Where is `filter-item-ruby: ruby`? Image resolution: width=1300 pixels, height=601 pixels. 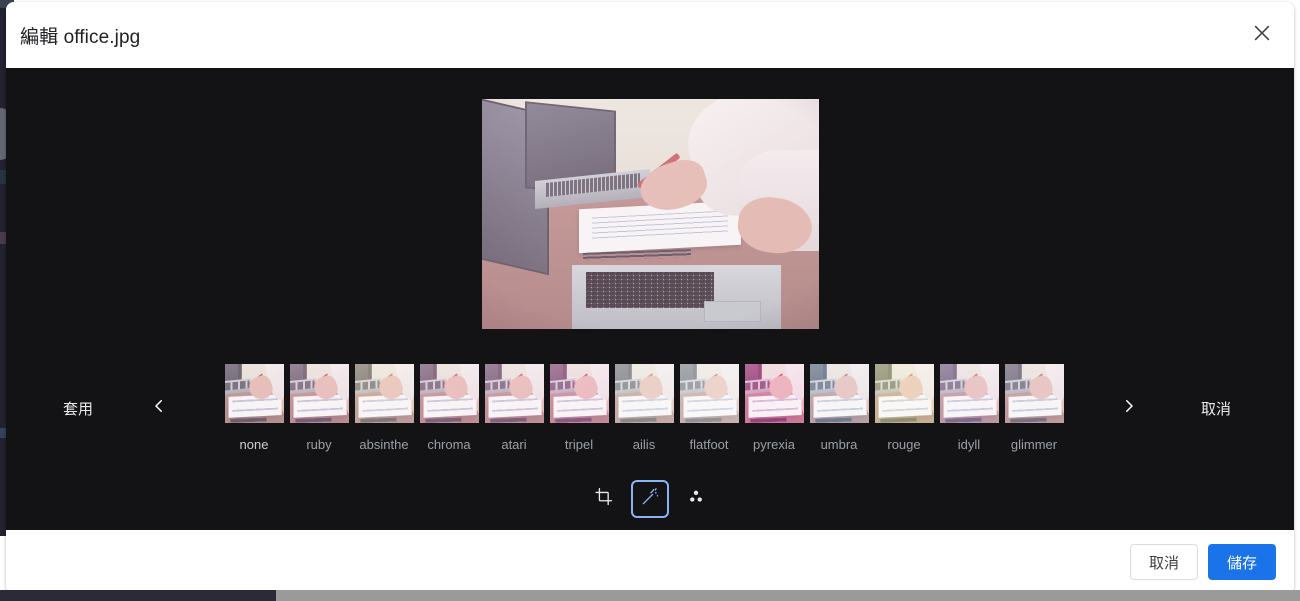
filter-item-ruby: ruby is located at coordinates (319, 408).